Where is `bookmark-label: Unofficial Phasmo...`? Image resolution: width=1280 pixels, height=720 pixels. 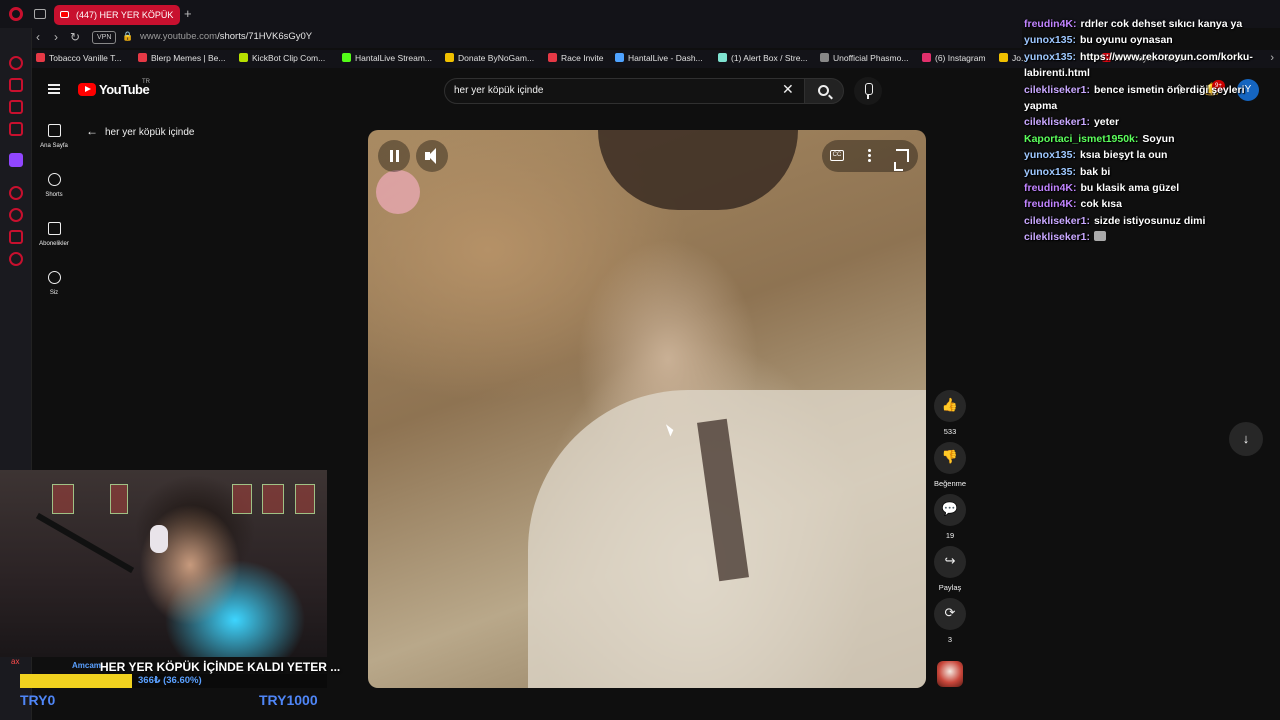
bookmark-label: Unofficial Phasmo... is located at coordinates (871, 58).